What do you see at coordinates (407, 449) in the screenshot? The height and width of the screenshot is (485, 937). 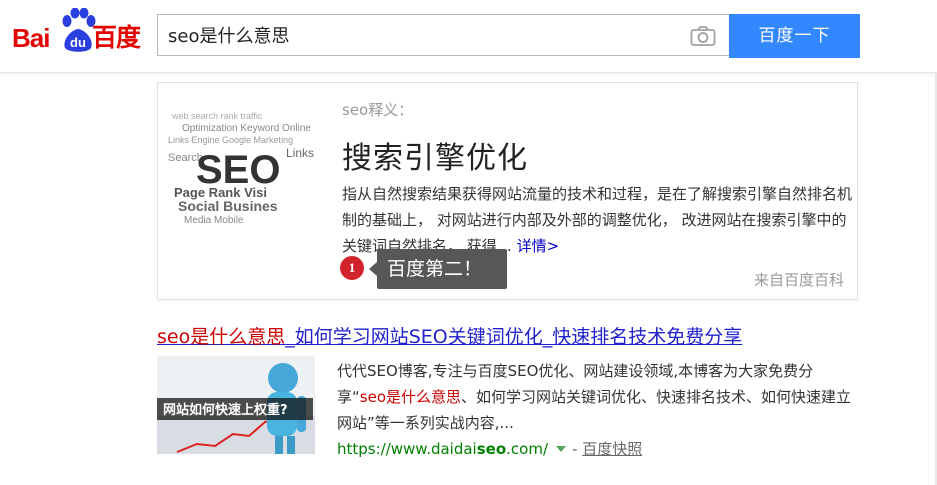 I see `result-url-prefix: https://www.daidai` at bounding box center [407, 449].